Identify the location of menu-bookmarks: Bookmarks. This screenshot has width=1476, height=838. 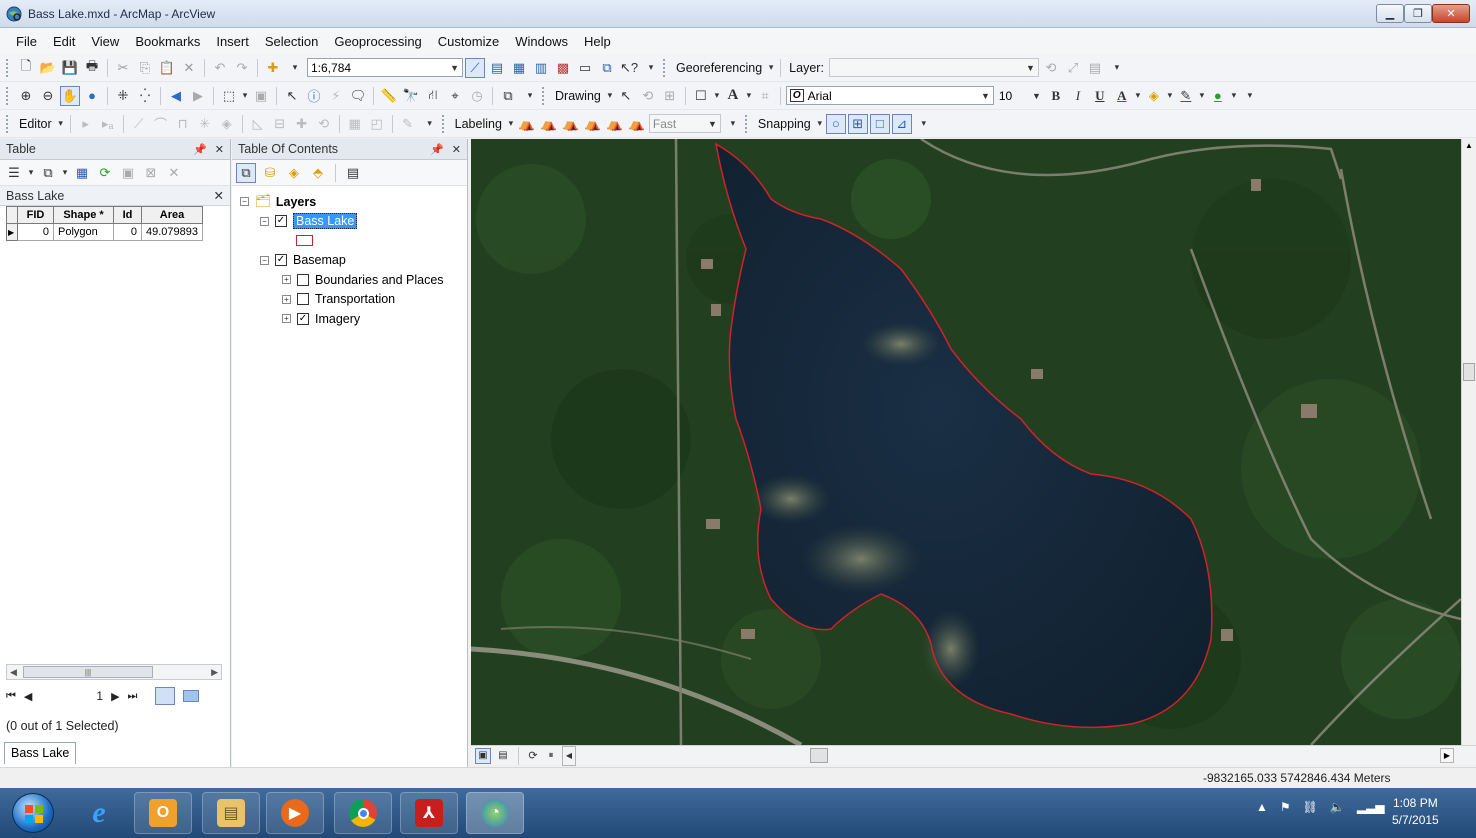
(167, 41).